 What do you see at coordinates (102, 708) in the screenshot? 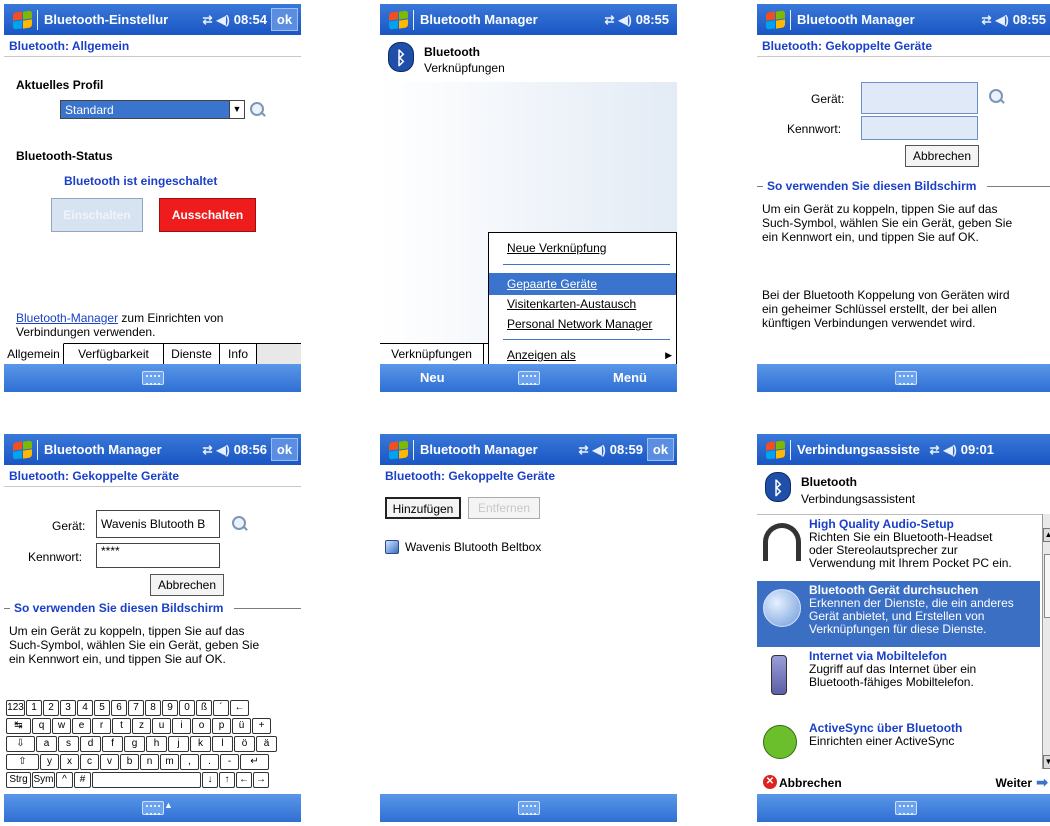
I see `key-row1-5: 5` at bounding box center [102, 708].